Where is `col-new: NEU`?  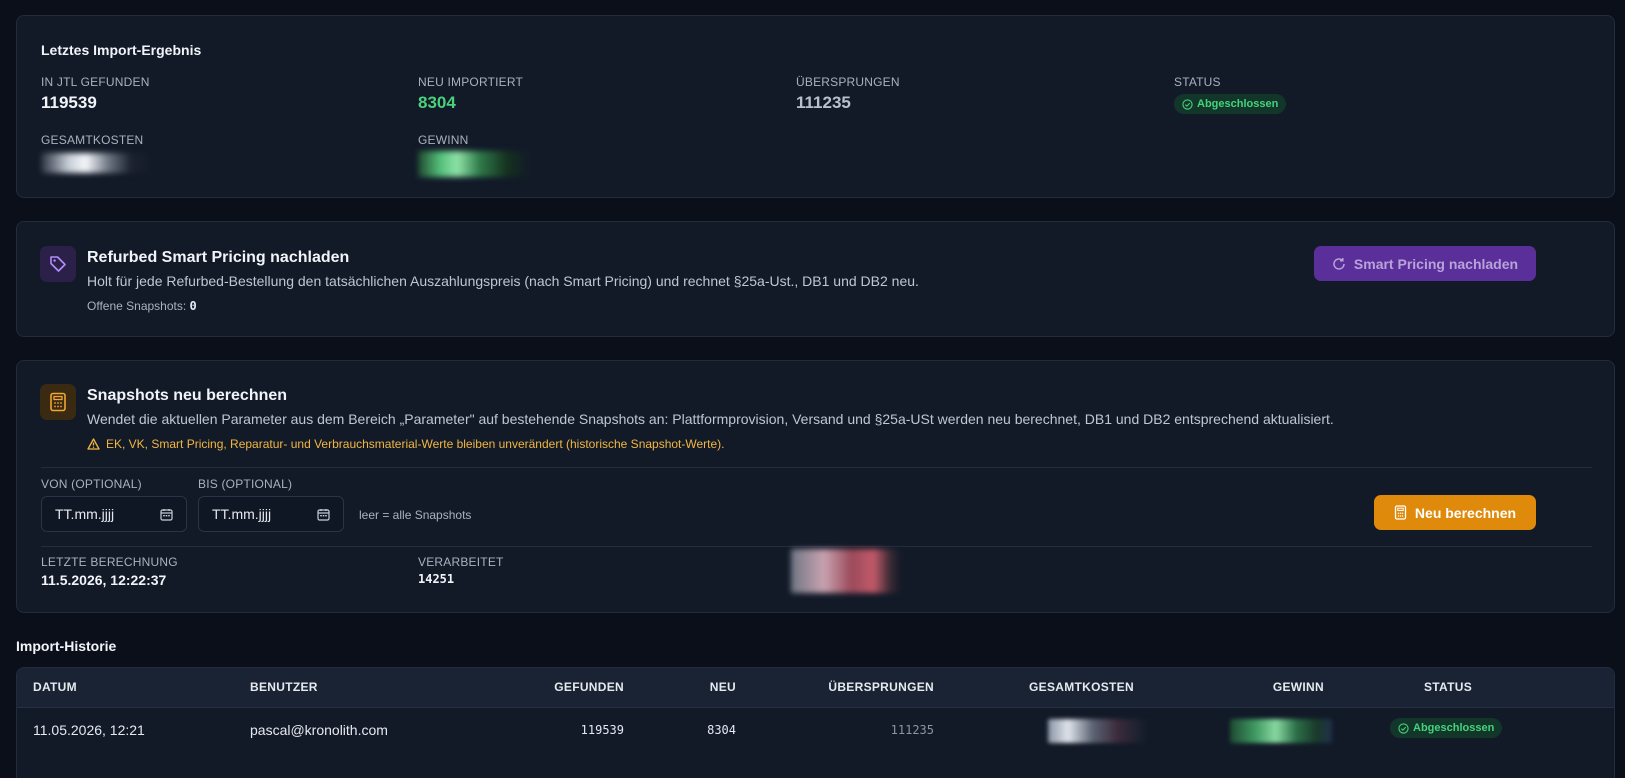 col-new: NEU is located at coordinates (723, 687).